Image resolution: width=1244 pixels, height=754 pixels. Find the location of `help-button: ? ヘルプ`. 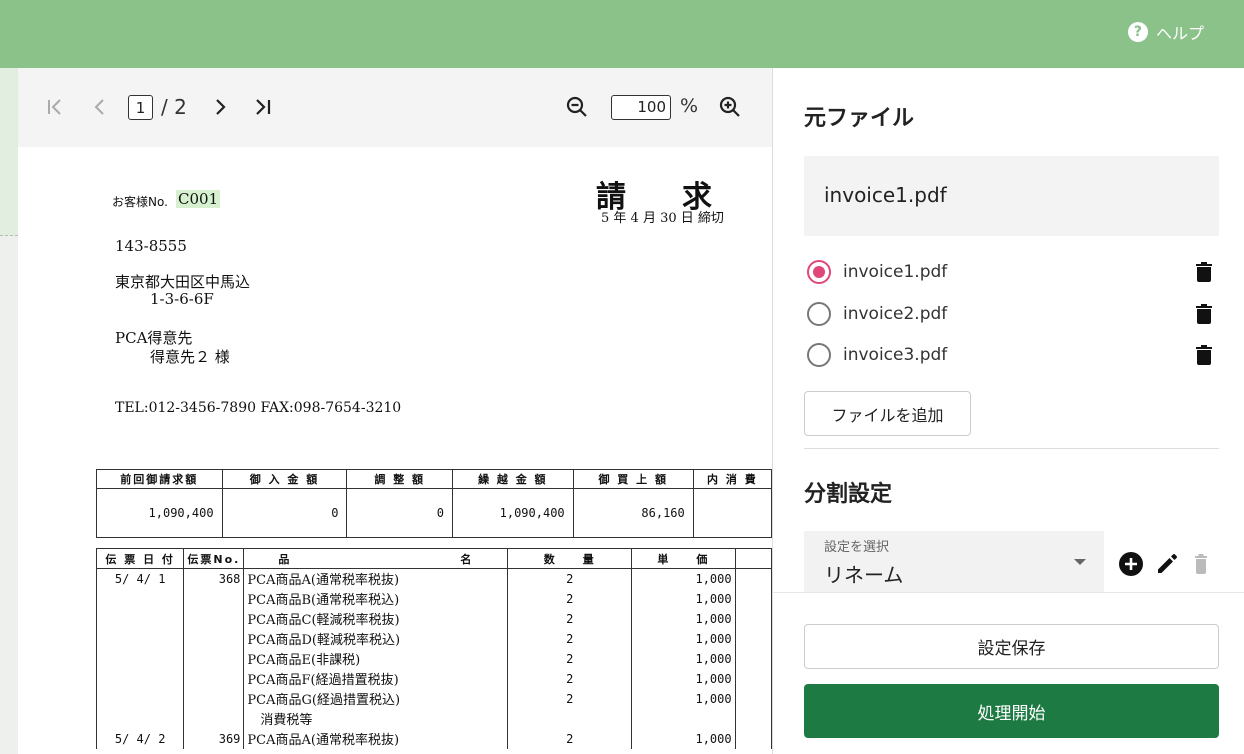

help-button: ? ヘルプ is located at coordinates (1165, 32).